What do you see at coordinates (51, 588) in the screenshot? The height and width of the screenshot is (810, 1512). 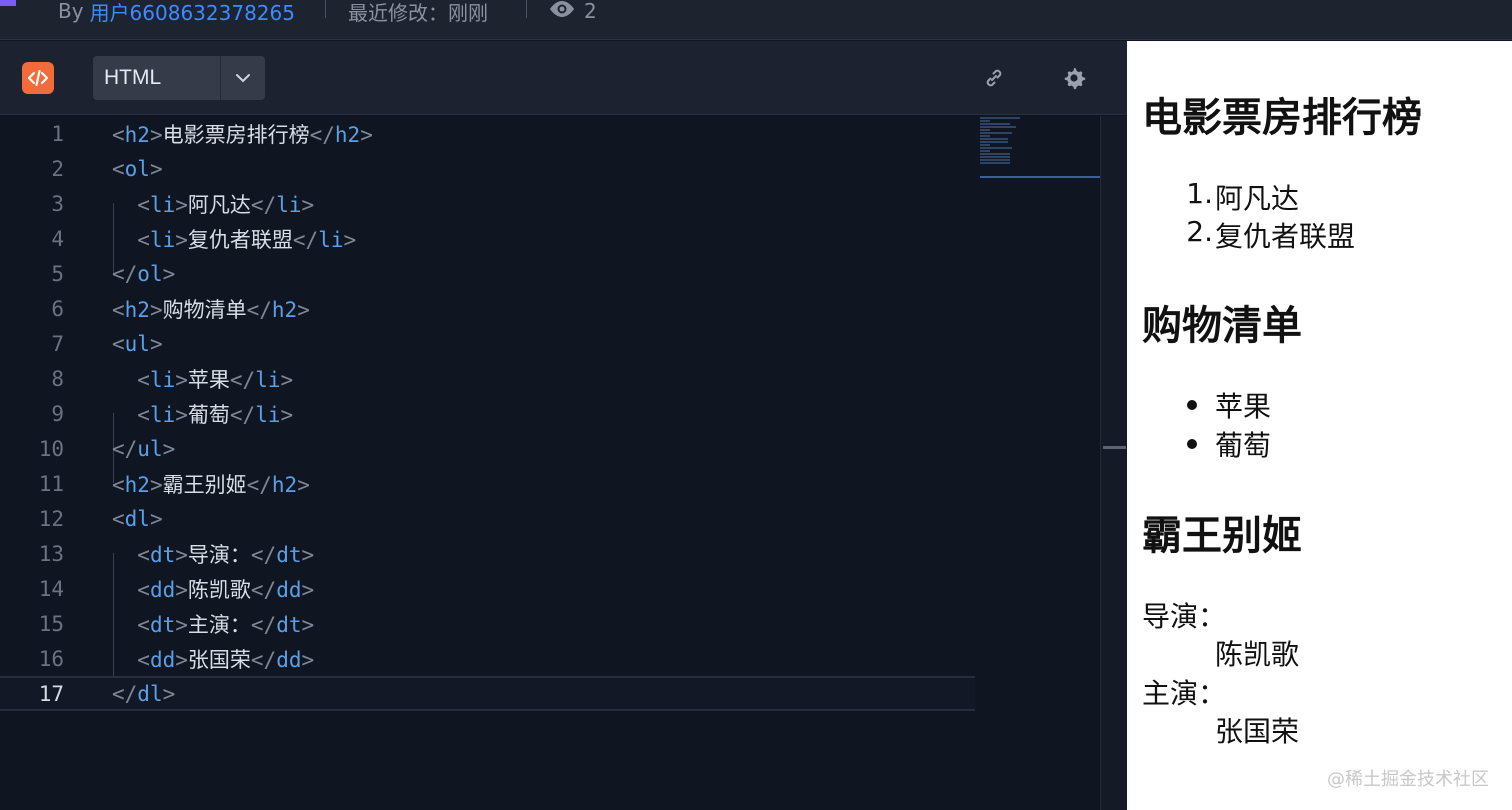 I see `line-number: 14` at bounding box center [51, 588].